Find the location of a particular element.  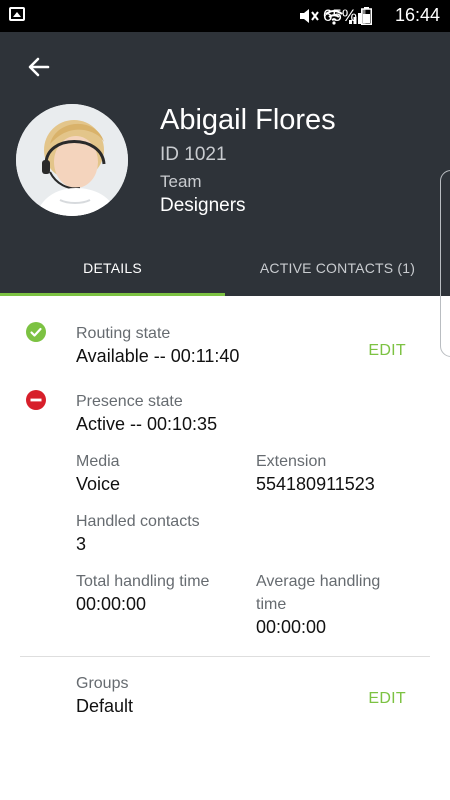

handled-contacts-value: 3 is located at coordinates (81, 544).